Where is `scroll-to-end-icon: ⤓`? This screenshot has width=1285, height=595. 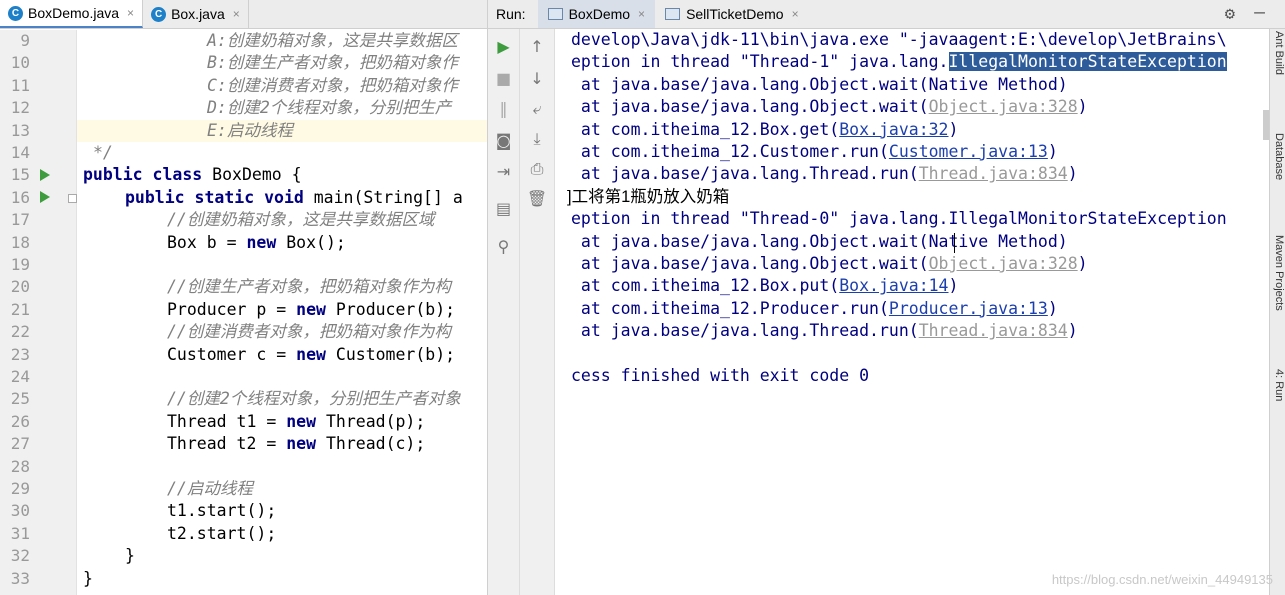 scroll-to-end-icon: ⤓ is located at coordinates (537, 139).